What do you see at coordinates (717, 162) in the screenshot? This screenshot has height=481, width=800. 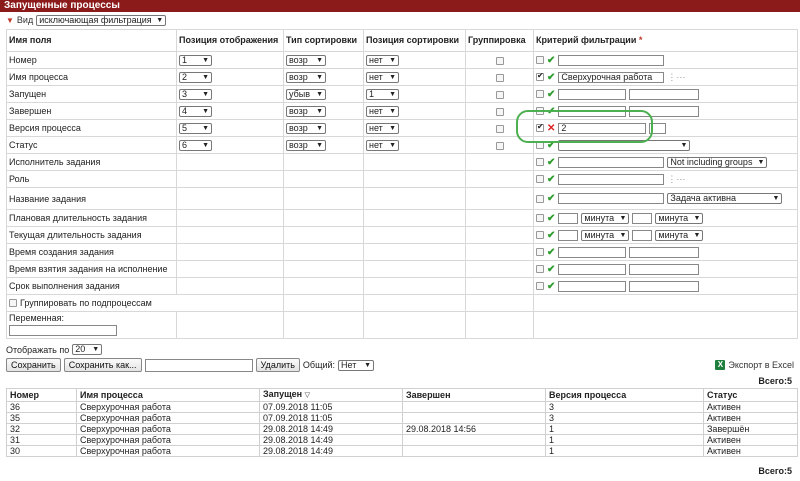 I see `group-mode-select: Not including groups ▼` at bounding box center [717, 162].